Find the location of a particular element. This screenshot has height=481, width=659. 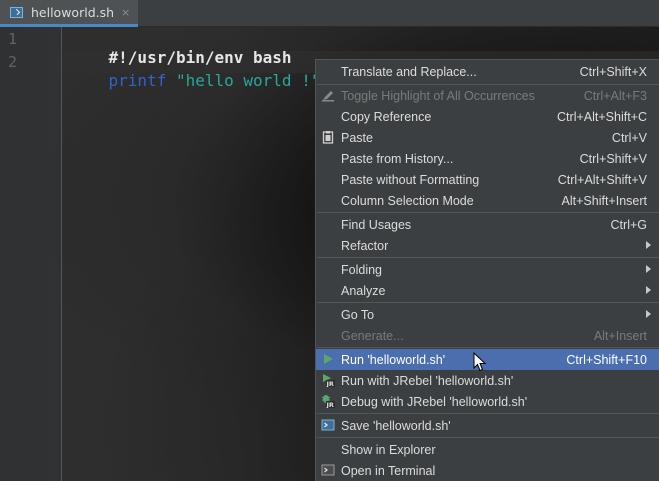

menu-item-label: Paste is located at coordinates (357, 137).